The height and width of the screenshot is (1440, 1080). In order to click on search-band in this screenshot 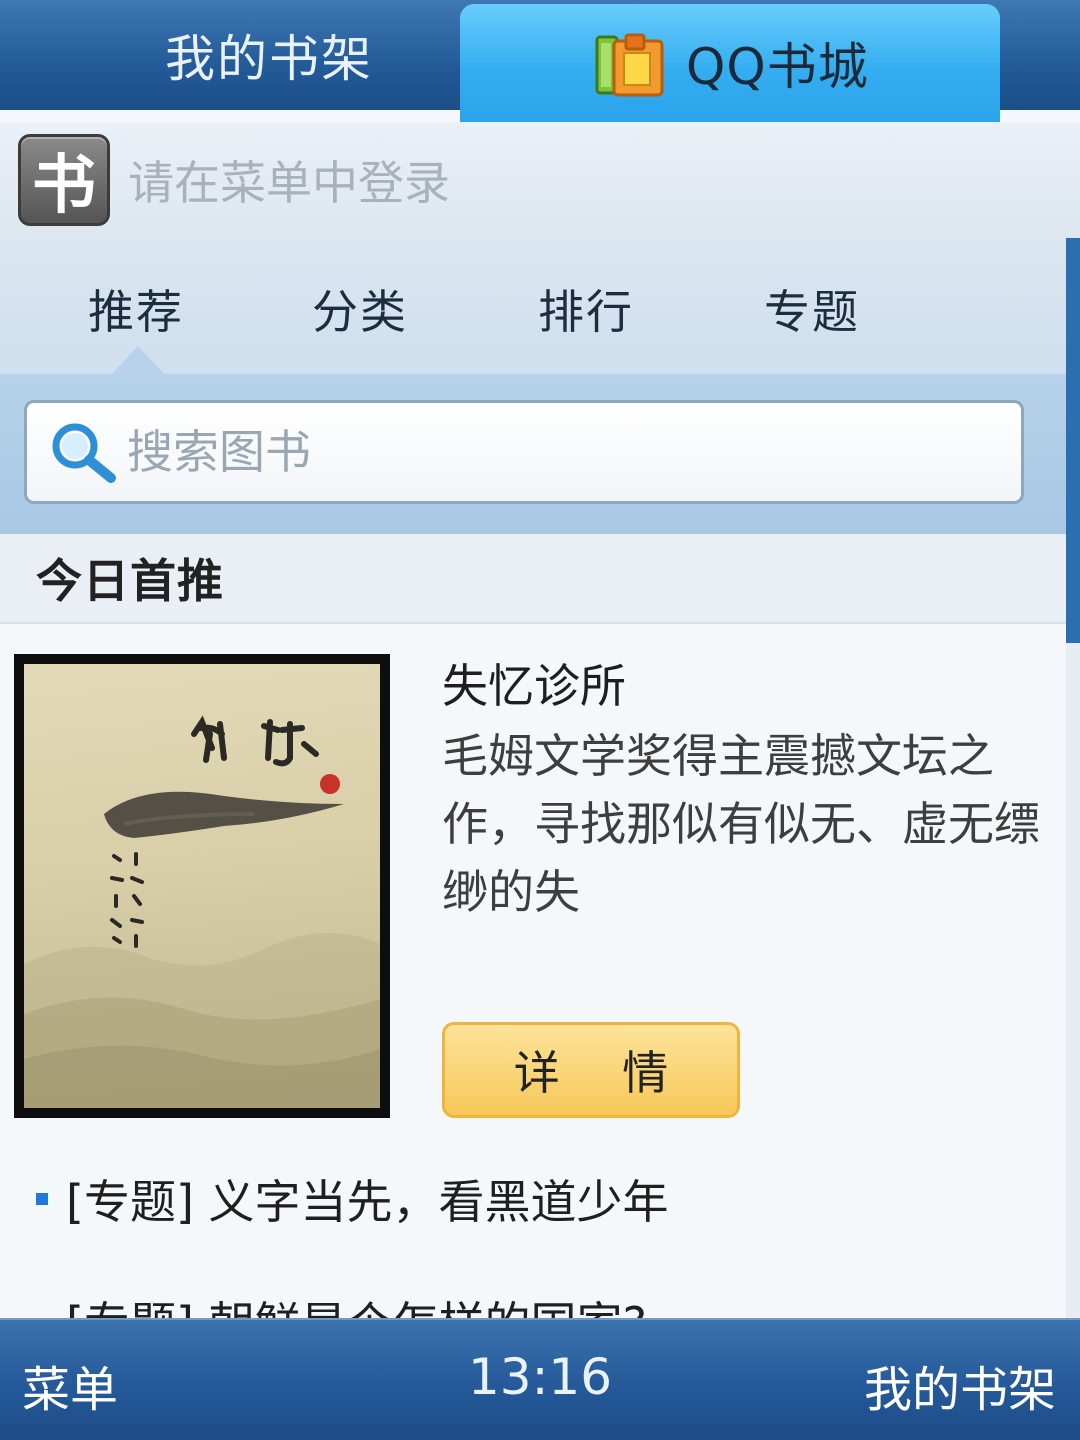, I will do `click(533, 454)`.